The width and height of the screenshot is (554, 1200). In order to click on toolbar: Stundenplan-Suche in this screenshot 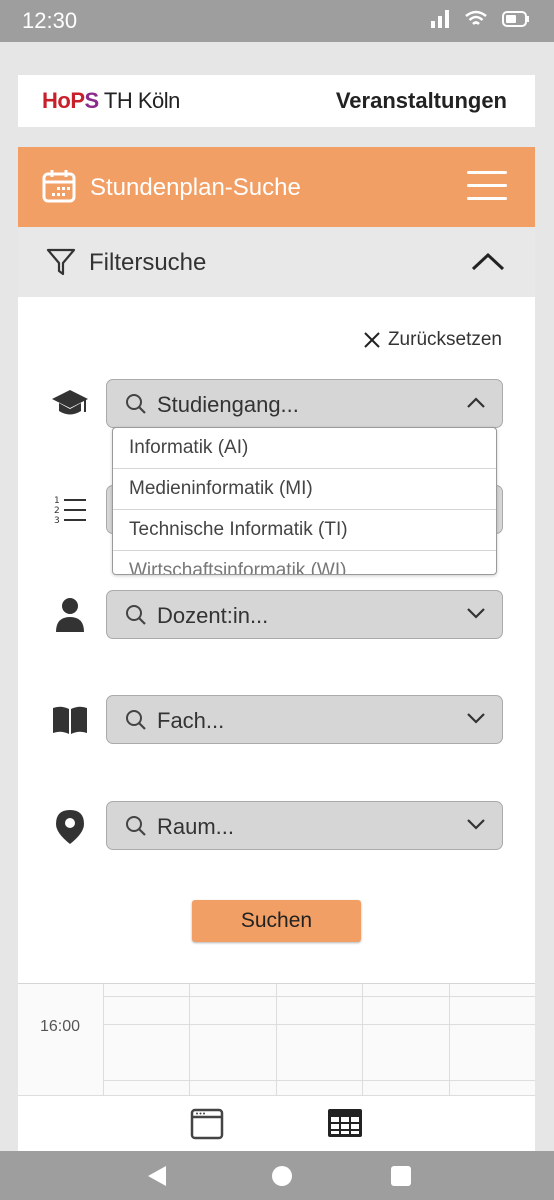, I will do `click(276, 187)`.